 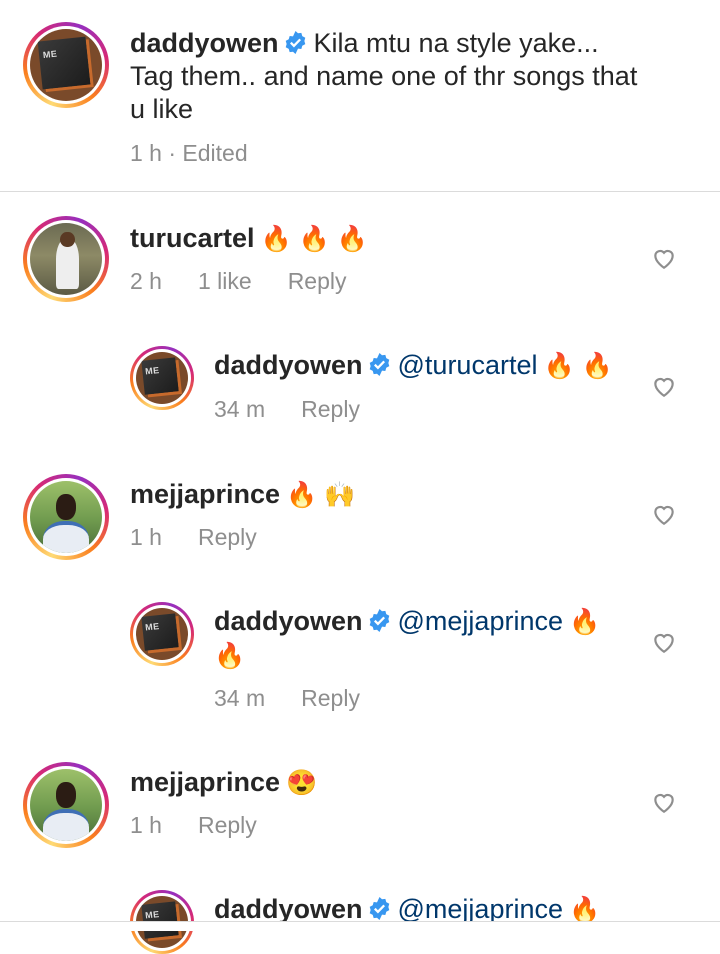 What do you see at coordinates (192, 238) in the screenshot?
I see `comment-username: turucartel` at bounding box center [192, 238].